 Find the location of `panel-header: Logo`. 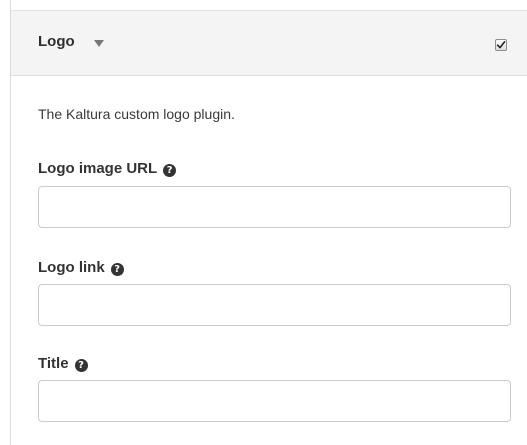

panel-header: Logo is located at coordinates (269, 43).